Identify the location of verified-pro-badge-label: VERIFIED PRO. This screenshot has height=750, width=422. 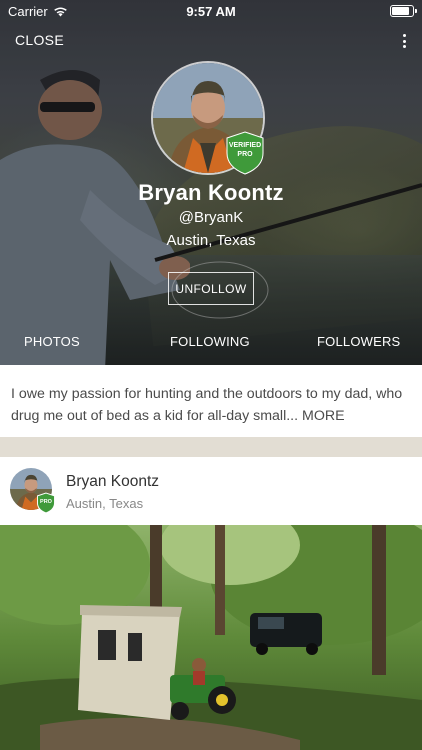
(245, 150).